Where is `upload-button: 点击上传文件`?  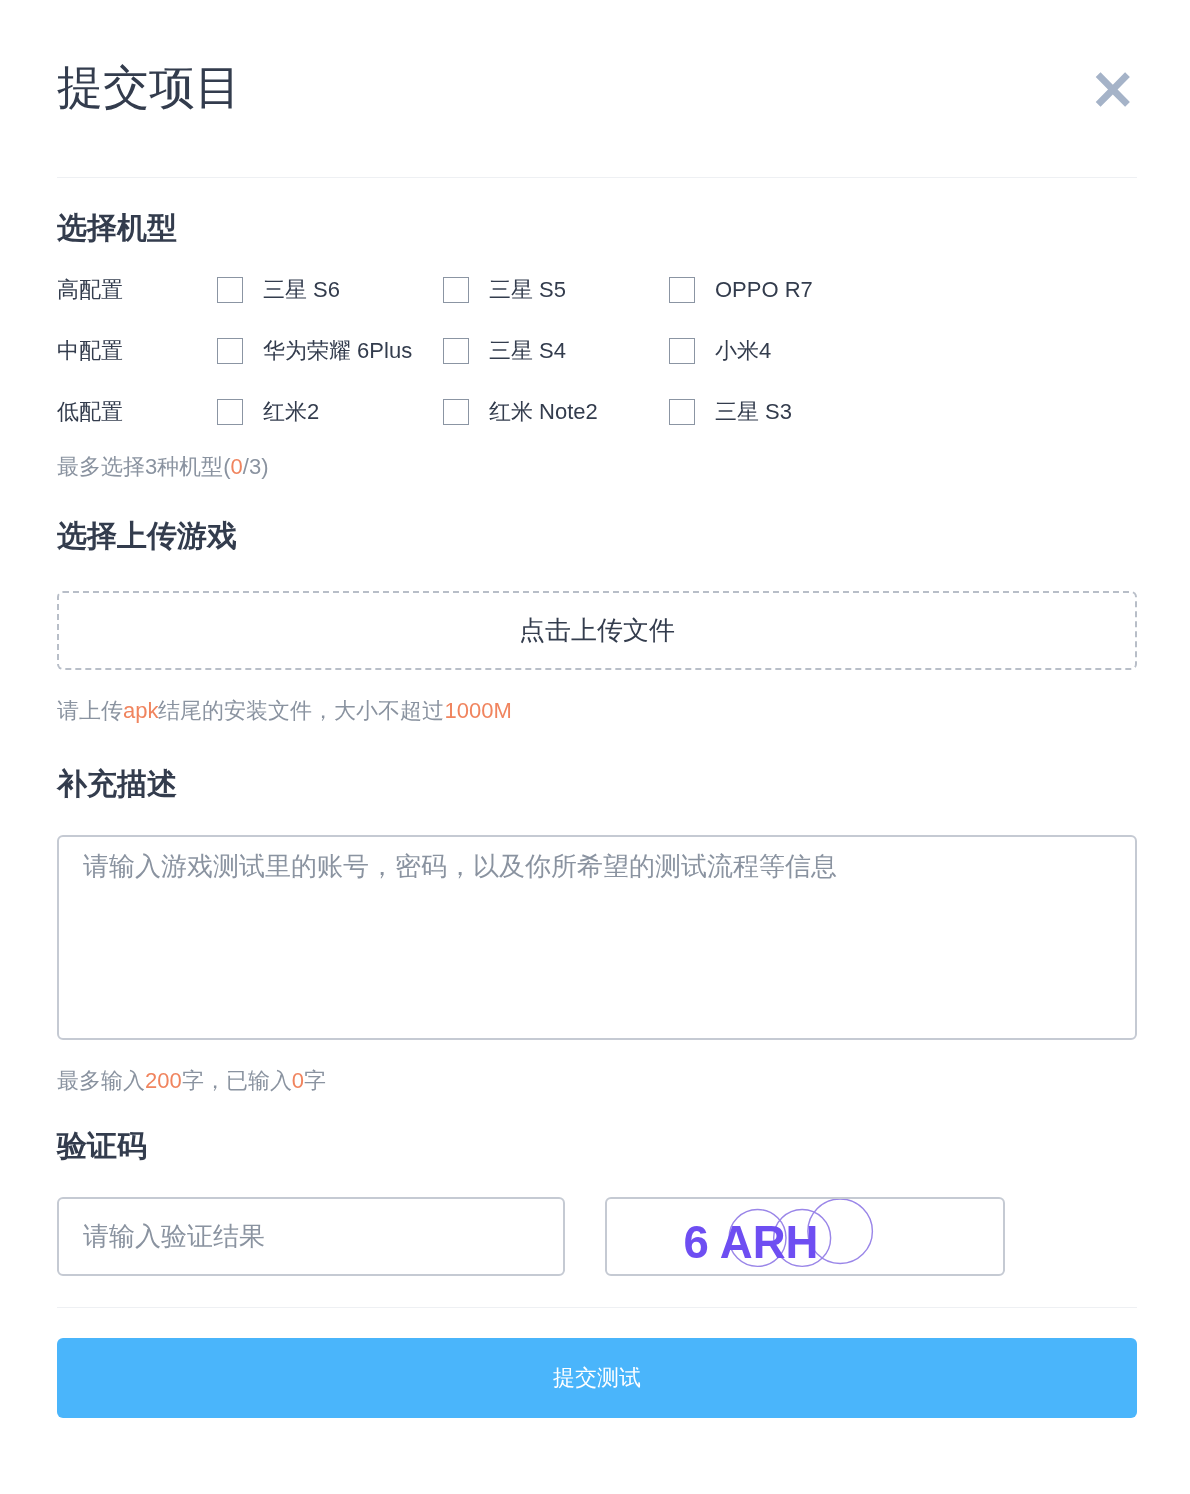 upload-button: 点击上传文件 is located at coordinates (597, 630).